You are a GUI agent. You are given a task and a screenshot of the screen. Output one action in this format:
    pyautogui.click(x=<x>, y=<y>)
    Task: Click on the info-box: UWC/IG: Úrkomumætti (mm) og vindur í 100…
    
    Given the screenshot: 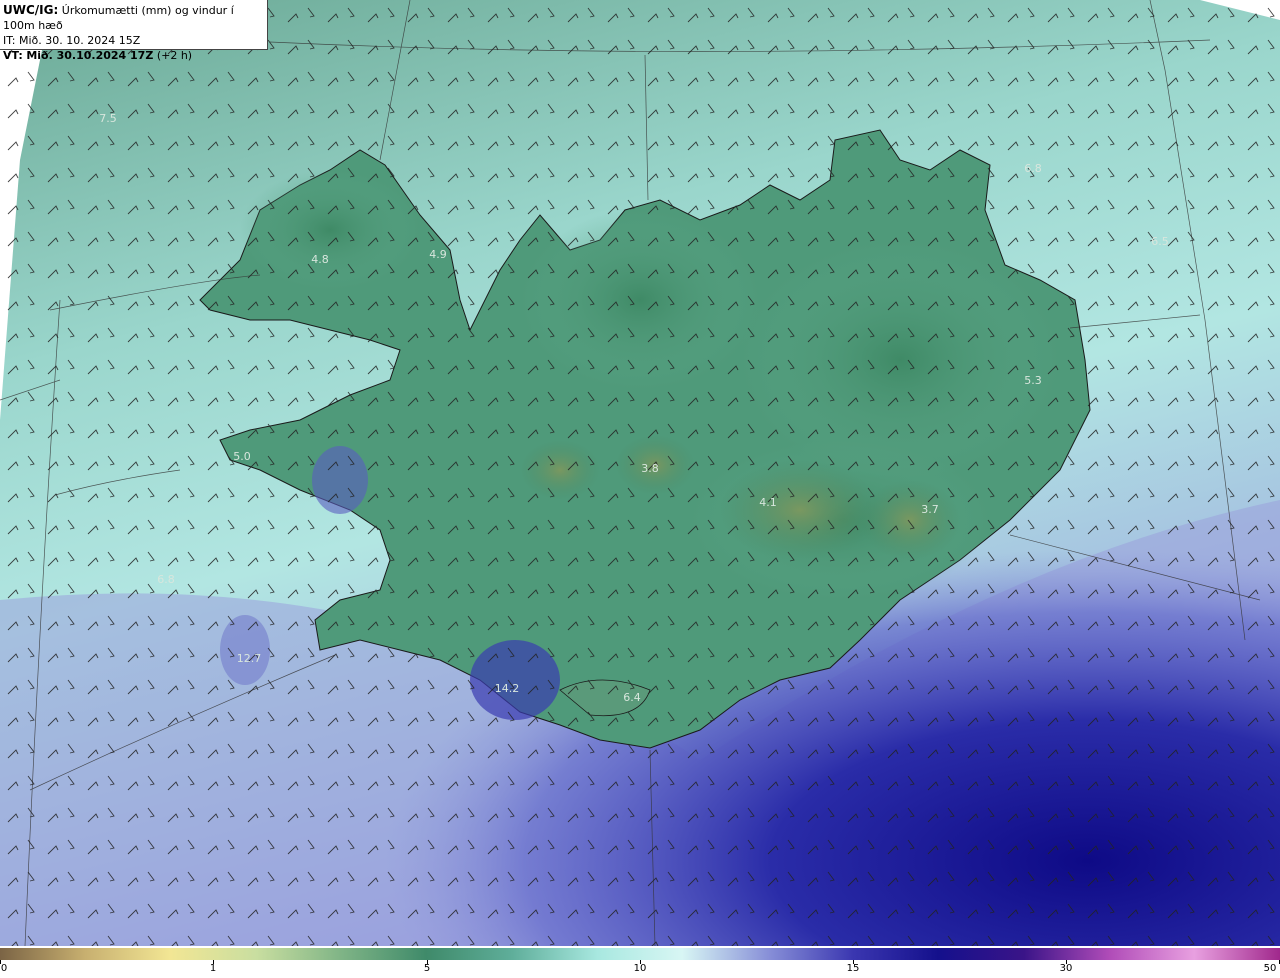 What is the action you would take?
    pyautogui.click(x=134, y=31)
    